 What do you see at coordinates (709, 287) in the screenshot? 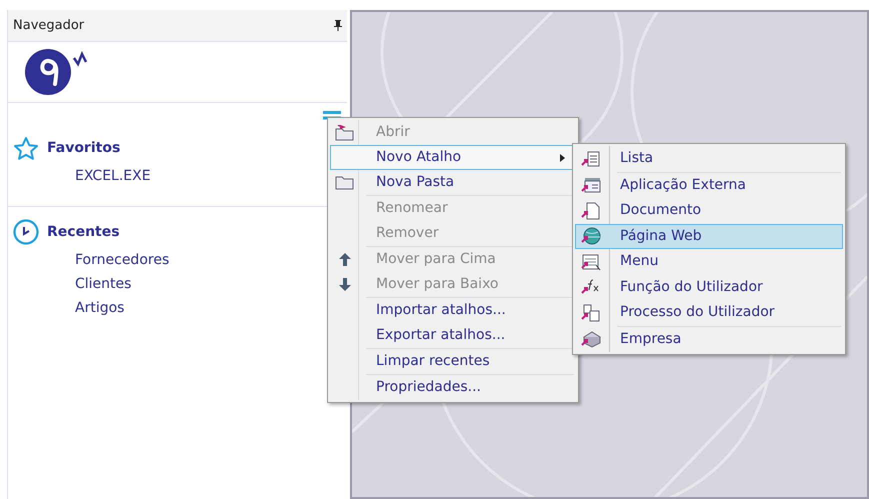
I see `submenu-entry: Função do Utilizador` at bounding box center [709, 287].